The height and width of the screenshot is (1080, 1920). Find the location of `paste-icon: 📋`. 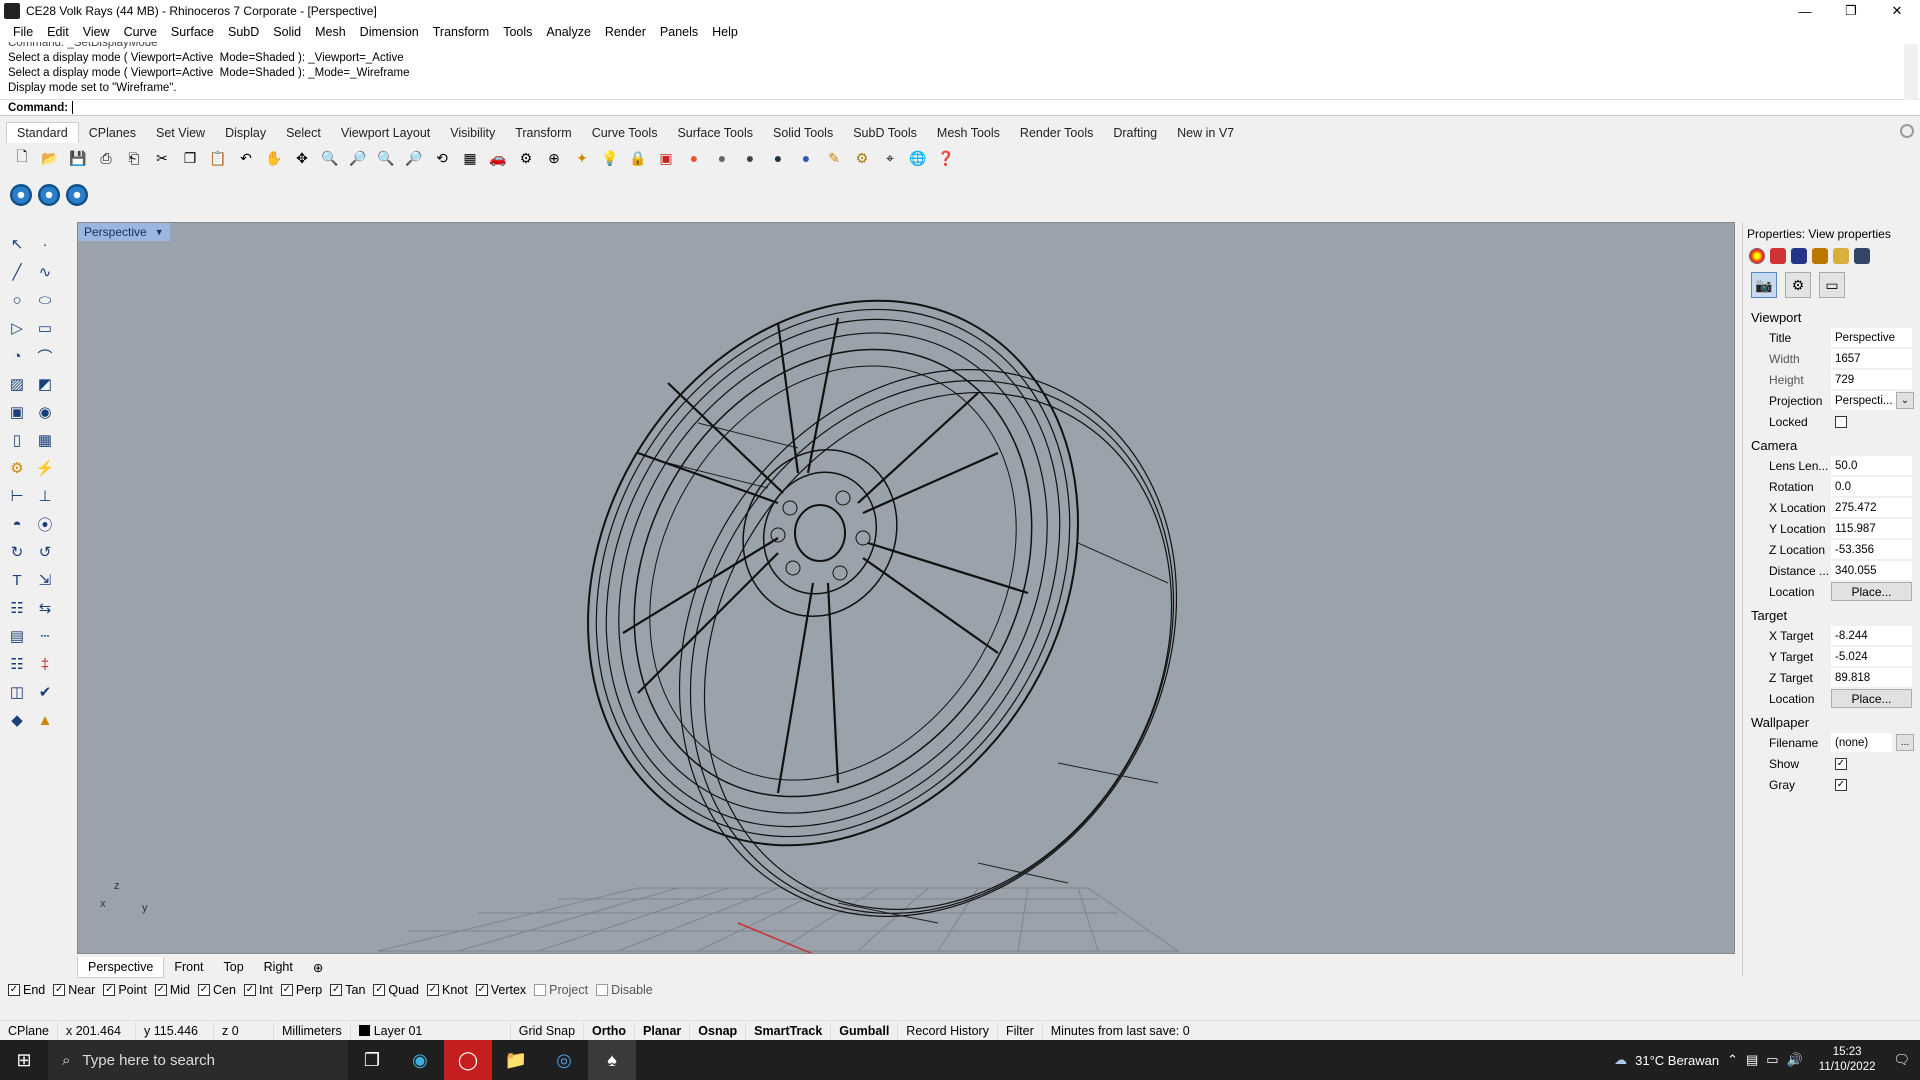

paste-icon: 📋 is located at coordinates (218, 158).